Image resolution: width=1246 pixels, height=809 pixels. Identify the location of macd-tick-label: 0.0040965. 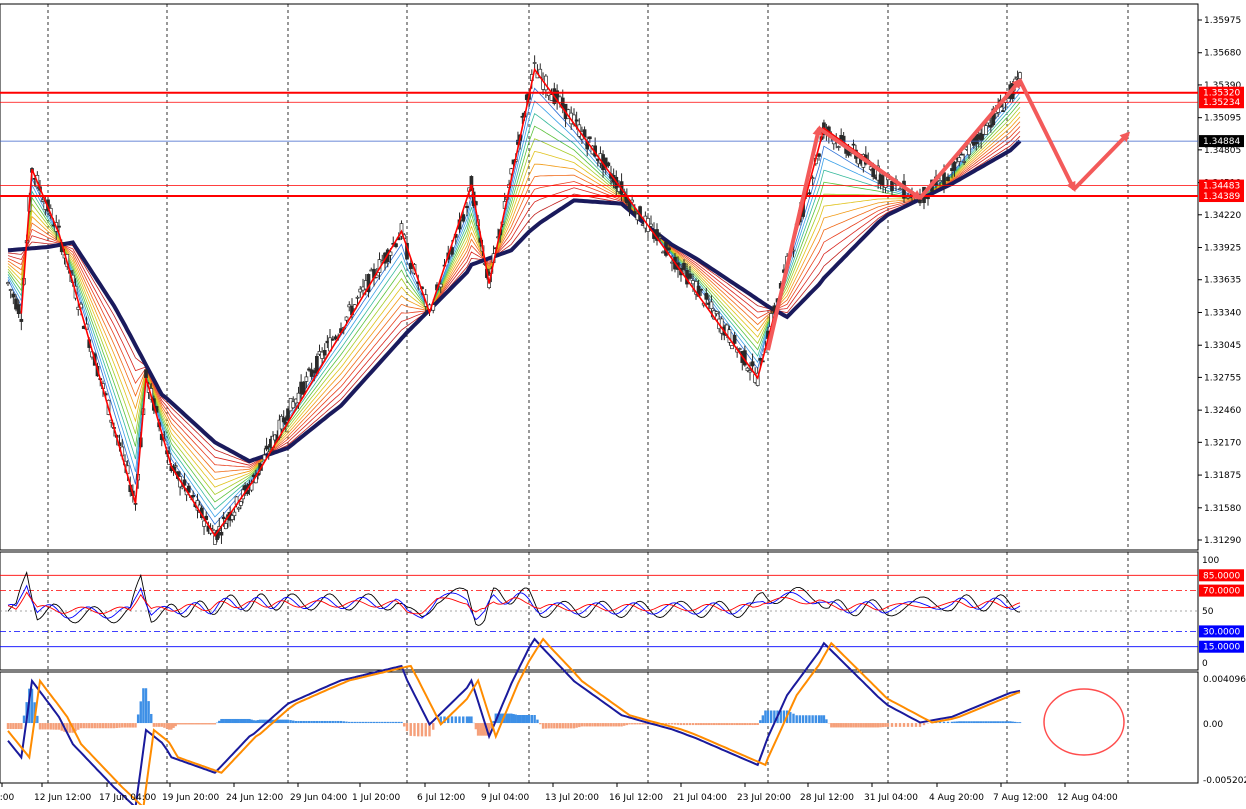
(1224, 680).